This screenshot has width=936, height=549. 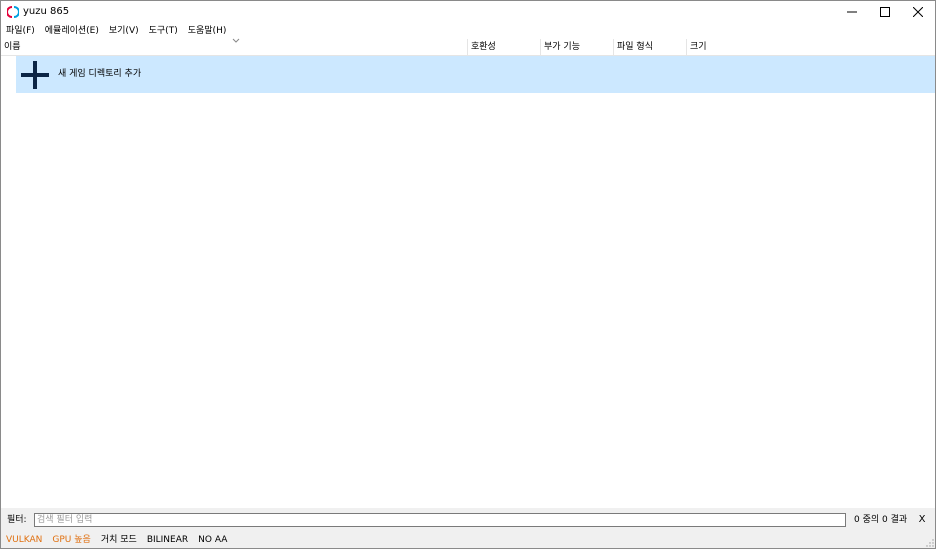 What do you see at coordinates (504, 47) in the screenshot?
I see `column-compatibility: 호환성` at bounding box center [504, 47].